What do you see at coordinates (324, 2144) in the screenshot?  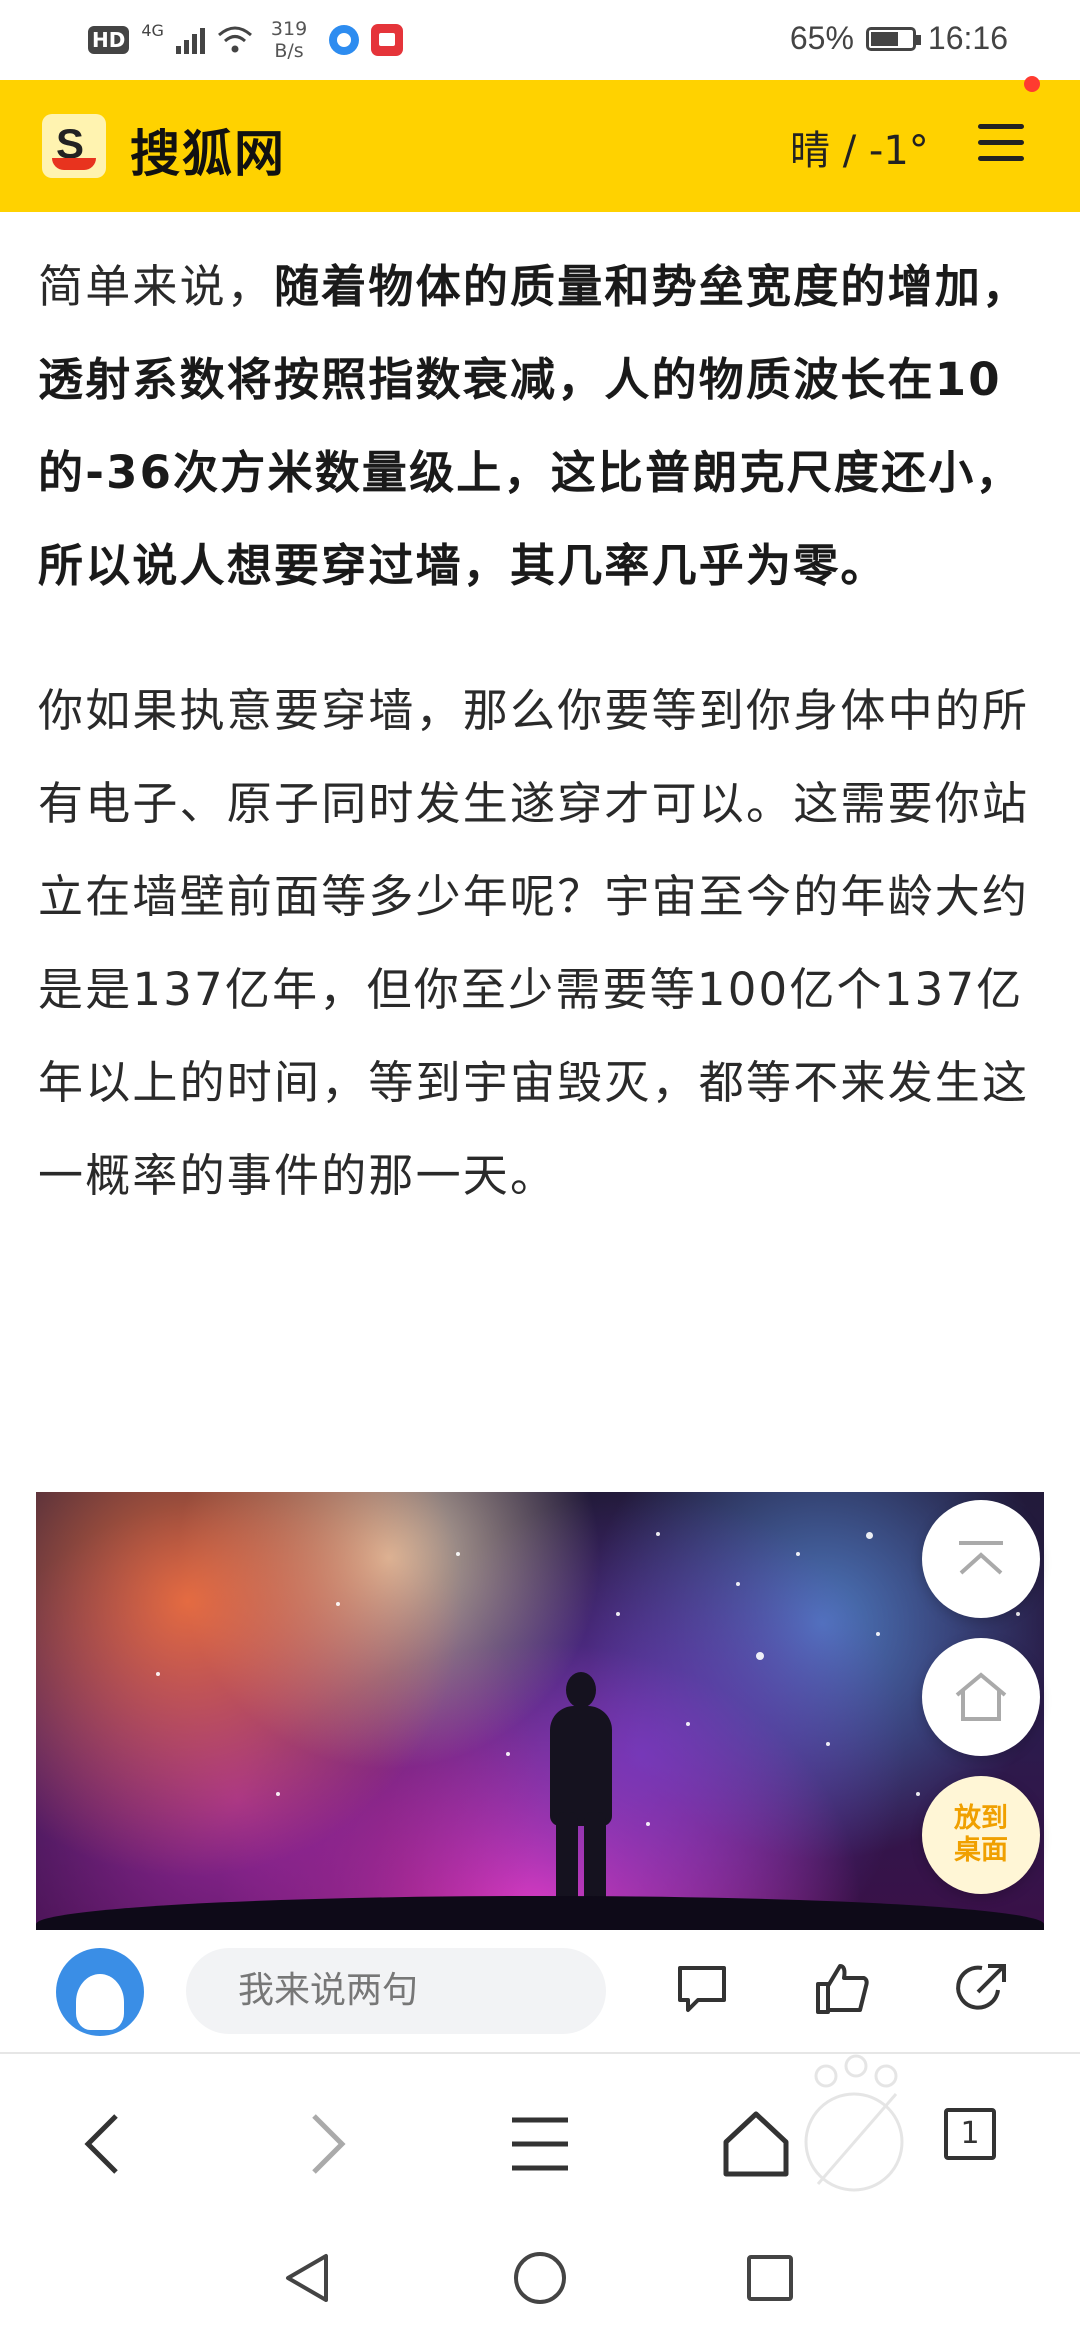 I see `forward-icon` at bounding box center [324, 2144].